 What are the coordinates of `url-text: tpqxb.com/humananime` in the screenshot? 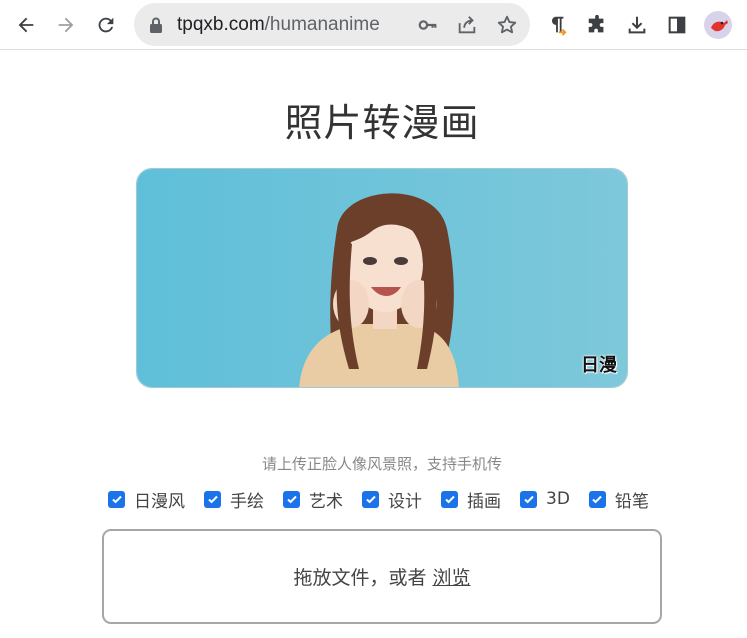 It's located at (278, 25).